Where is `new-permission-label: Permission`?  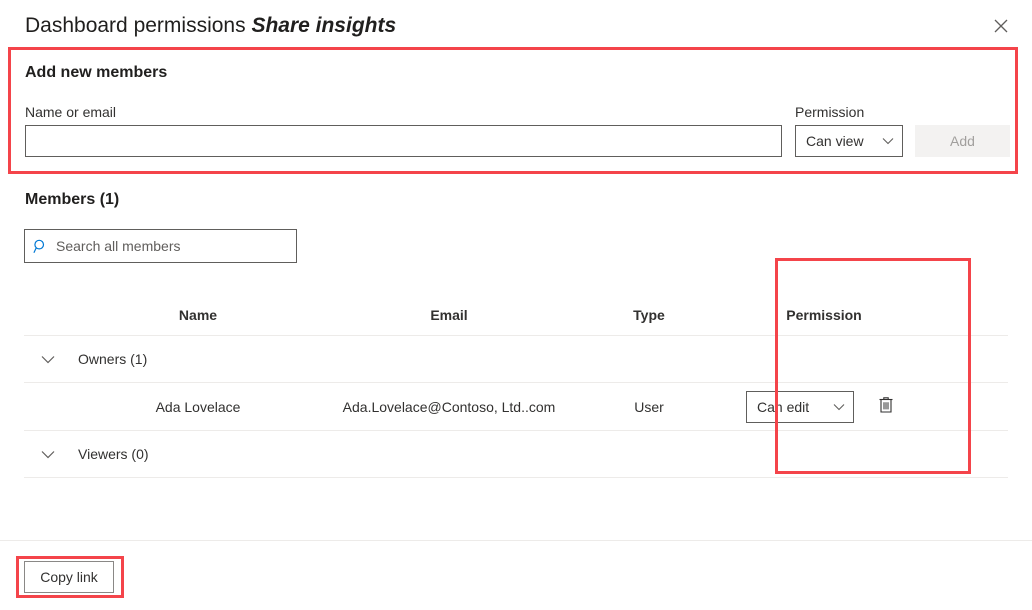
new-permission-label: Permission is located at coordinates (830, 112).